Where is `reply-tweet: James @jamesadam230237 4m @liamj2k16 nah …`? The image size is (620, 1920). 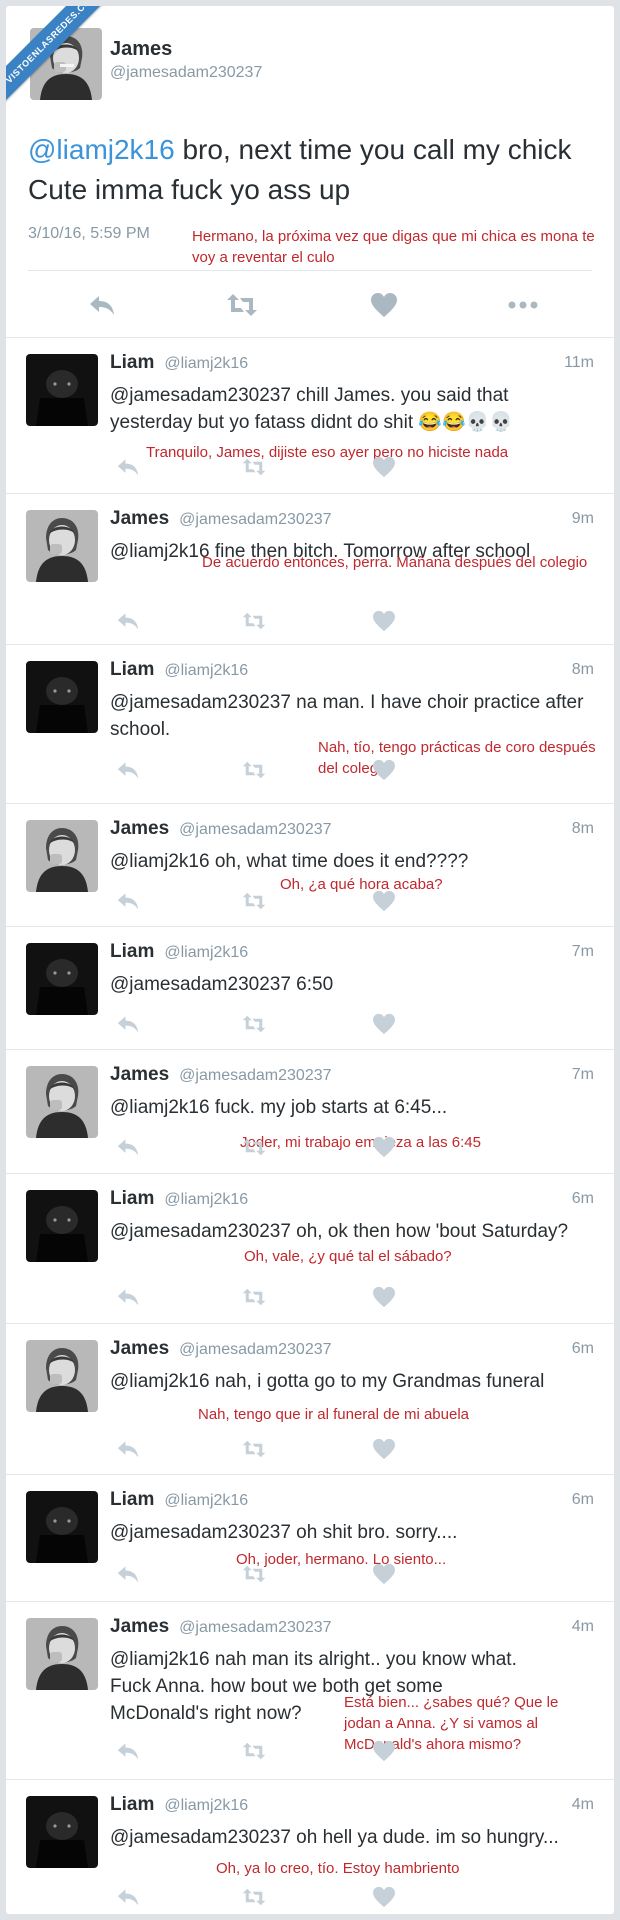 reply-tweet: James @jamesadam230237 4m @liamj2k16 nah … is located at coordinates (310, 1691).